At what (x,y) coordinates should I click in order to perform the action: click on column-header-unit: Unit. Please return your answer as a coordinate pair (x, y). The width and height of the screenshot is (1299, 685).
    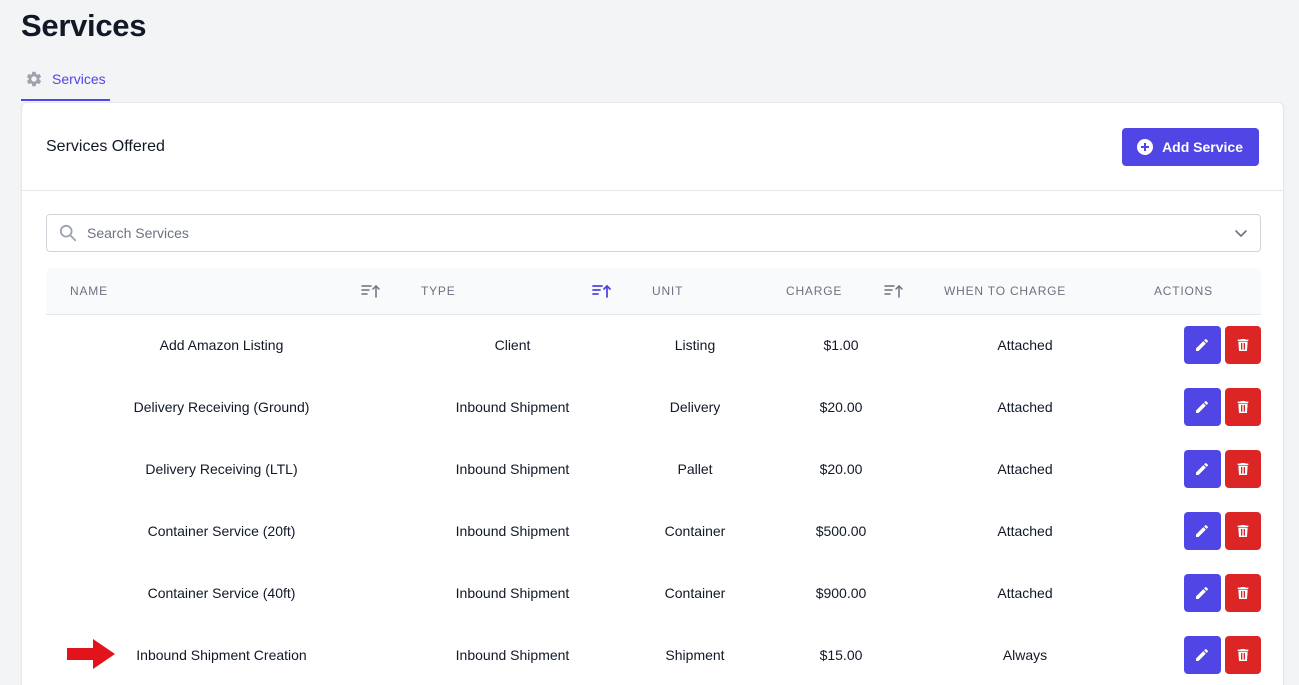
    Looking at the image, I should click on (668, 290).